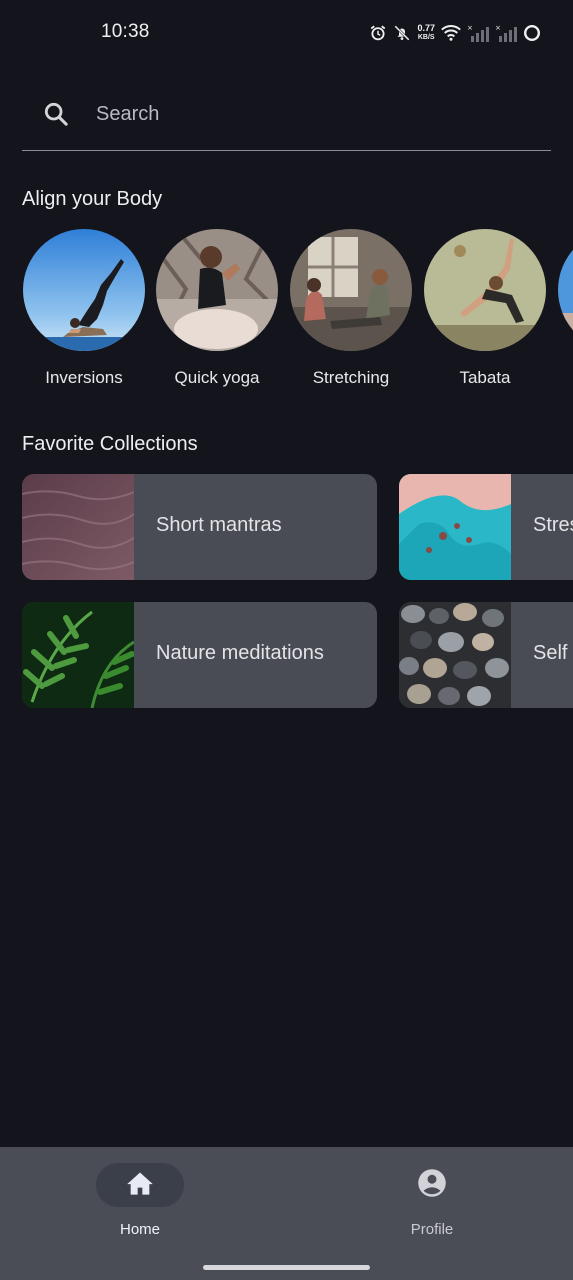 This screenshot has width=573, height=1280. I want to click on status-time: 10:38, so click(125, 31).